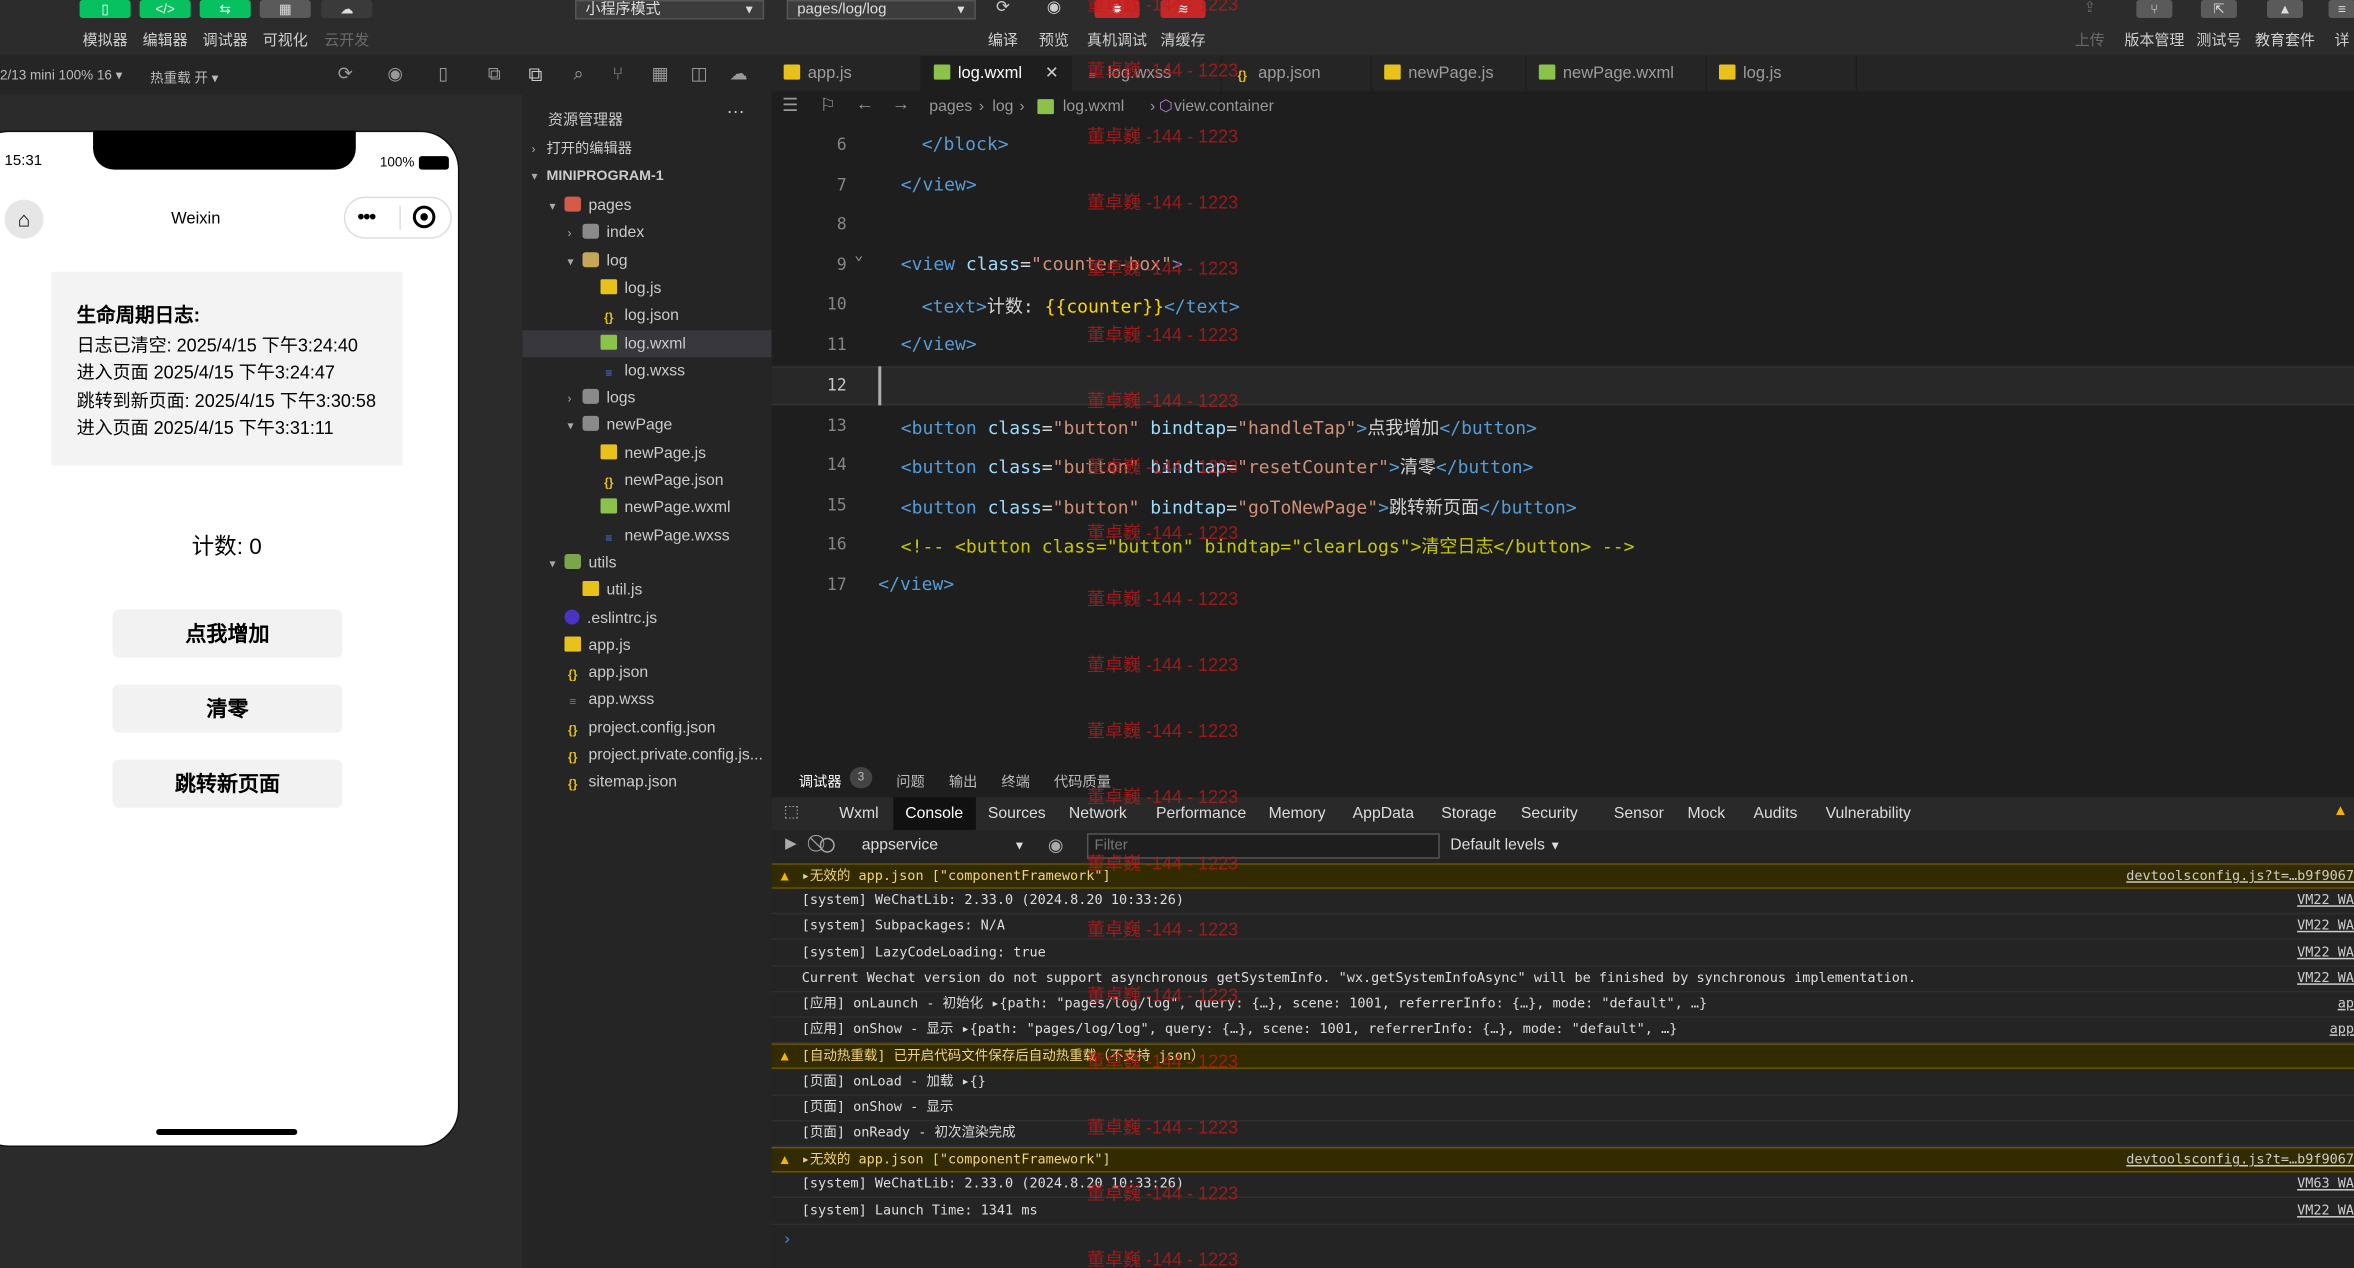 The height and width of the screenshot is (1268, 2354). I want to click on tab-newpage-js: newPage.js, so click(1449, 73).